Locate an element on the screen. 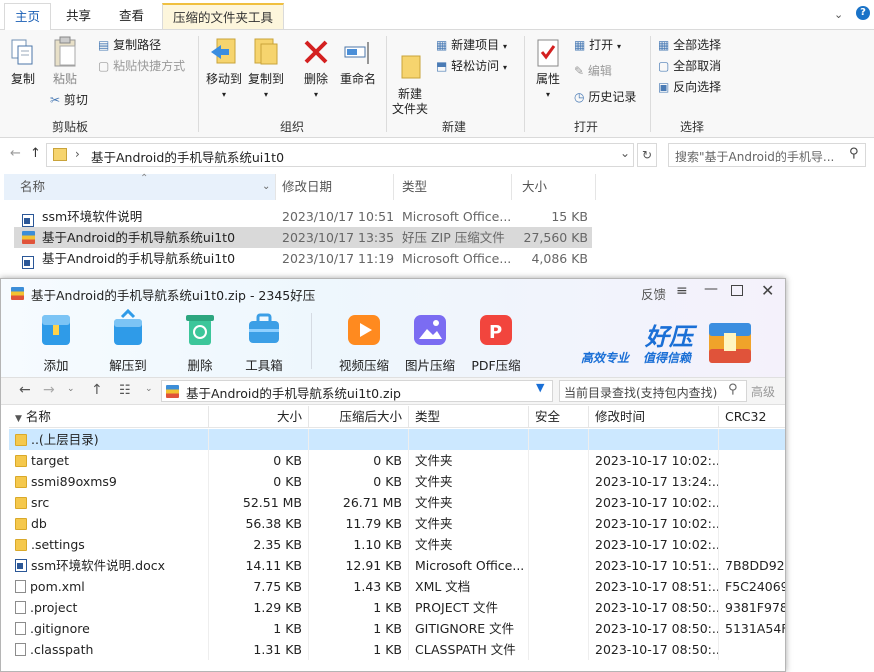  address-bar: › 基于Android的手机导航系统ui1t0 is located at coordinates (340, 155).